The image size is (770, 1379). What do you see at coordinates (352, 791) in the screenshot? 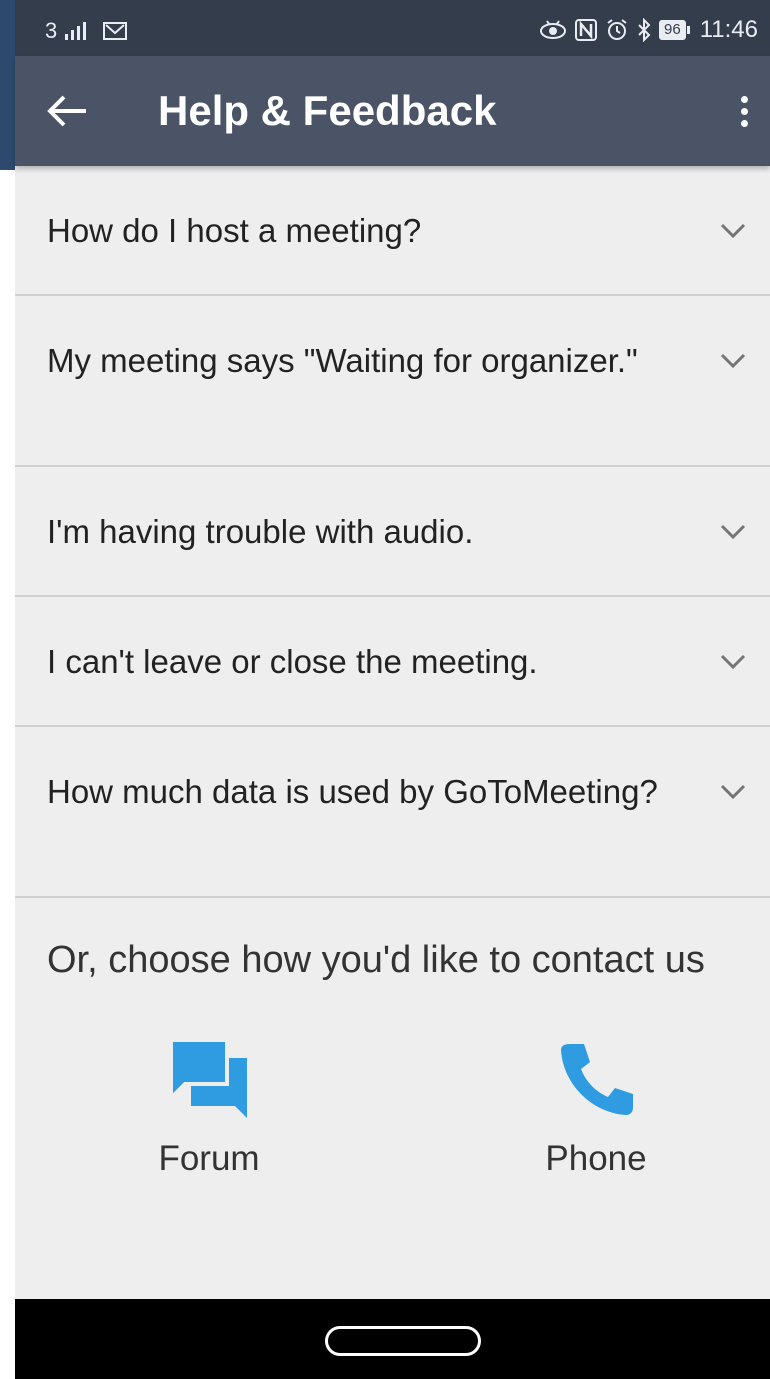
I see `faq-question: How much data is used by GoToMeeting?` at bounding box center [352, 791].